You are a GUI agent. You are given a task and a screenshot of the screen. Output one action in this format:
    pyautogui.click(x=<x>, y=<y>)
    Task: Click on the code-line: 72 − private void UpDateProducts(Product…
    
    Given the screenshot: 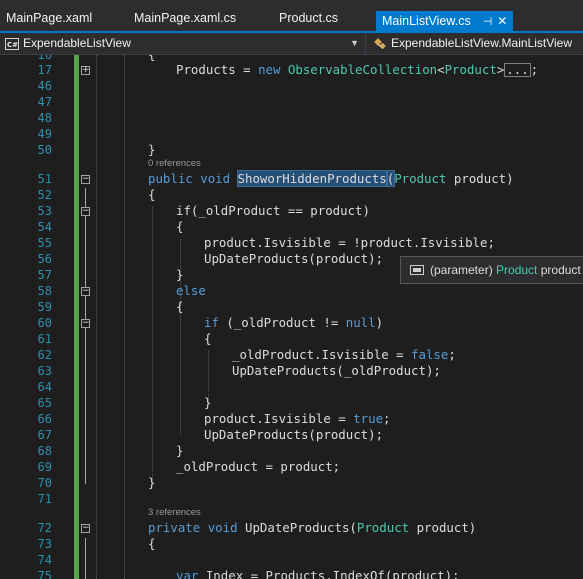 What is the action you would take?
    pyautogui.click(x=291, y=528)
    